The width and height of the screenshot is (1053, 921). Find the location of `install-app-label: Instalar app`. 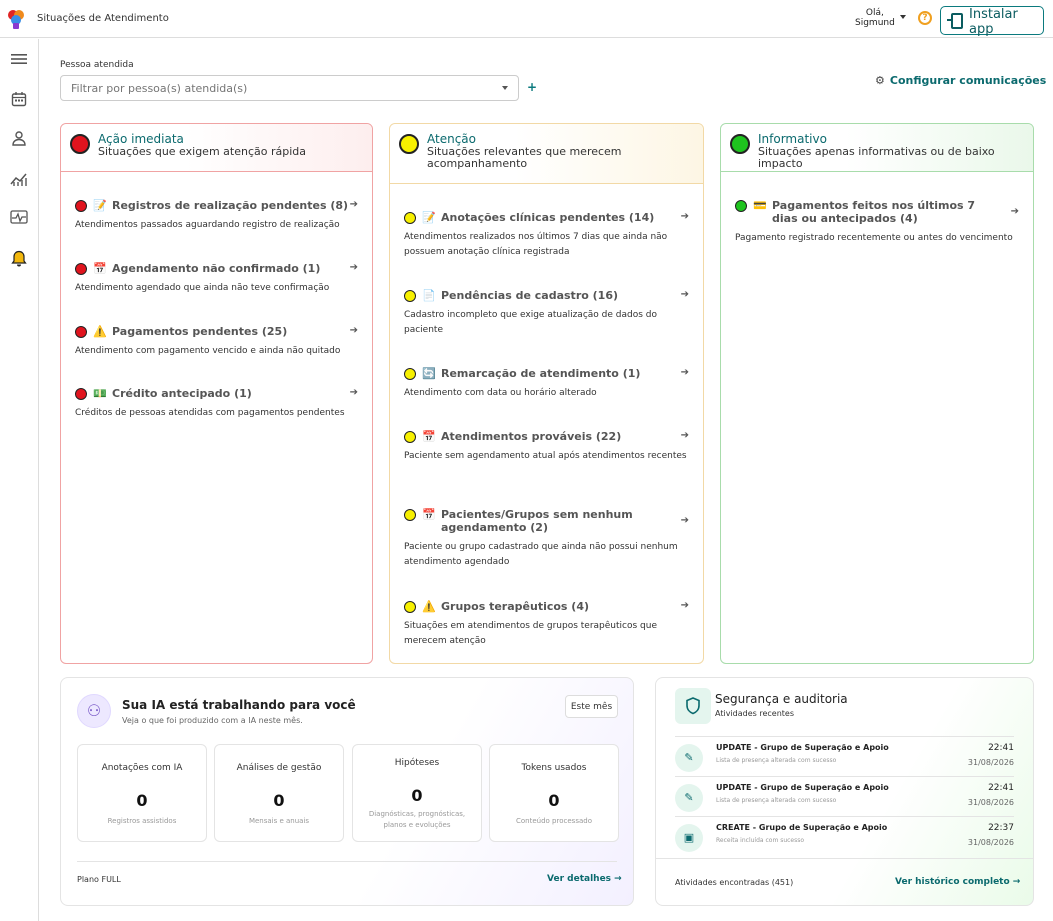

install-app-label: Instalar app is located at coordinates (993, 22).